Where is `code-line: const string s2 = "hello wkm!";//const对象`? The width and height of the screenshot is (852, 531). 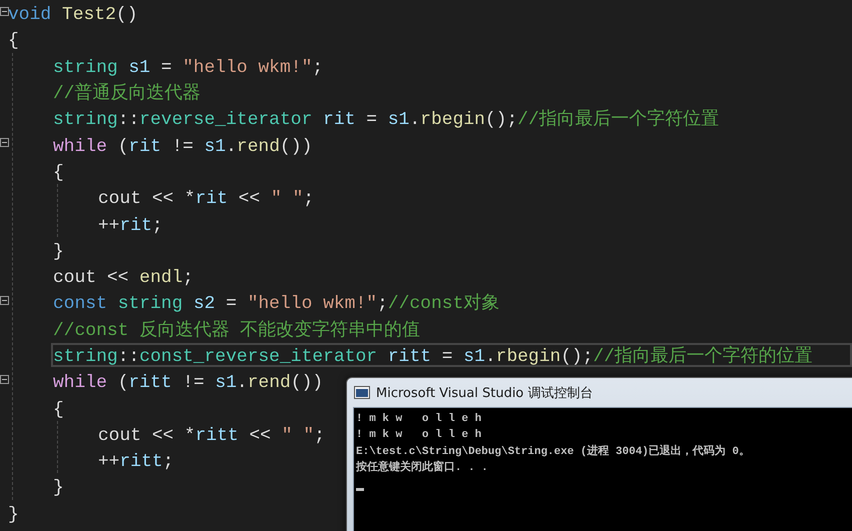 code-line: const string s2 = "hello wkm!";//const对象 is located at coordinates (276, 303).